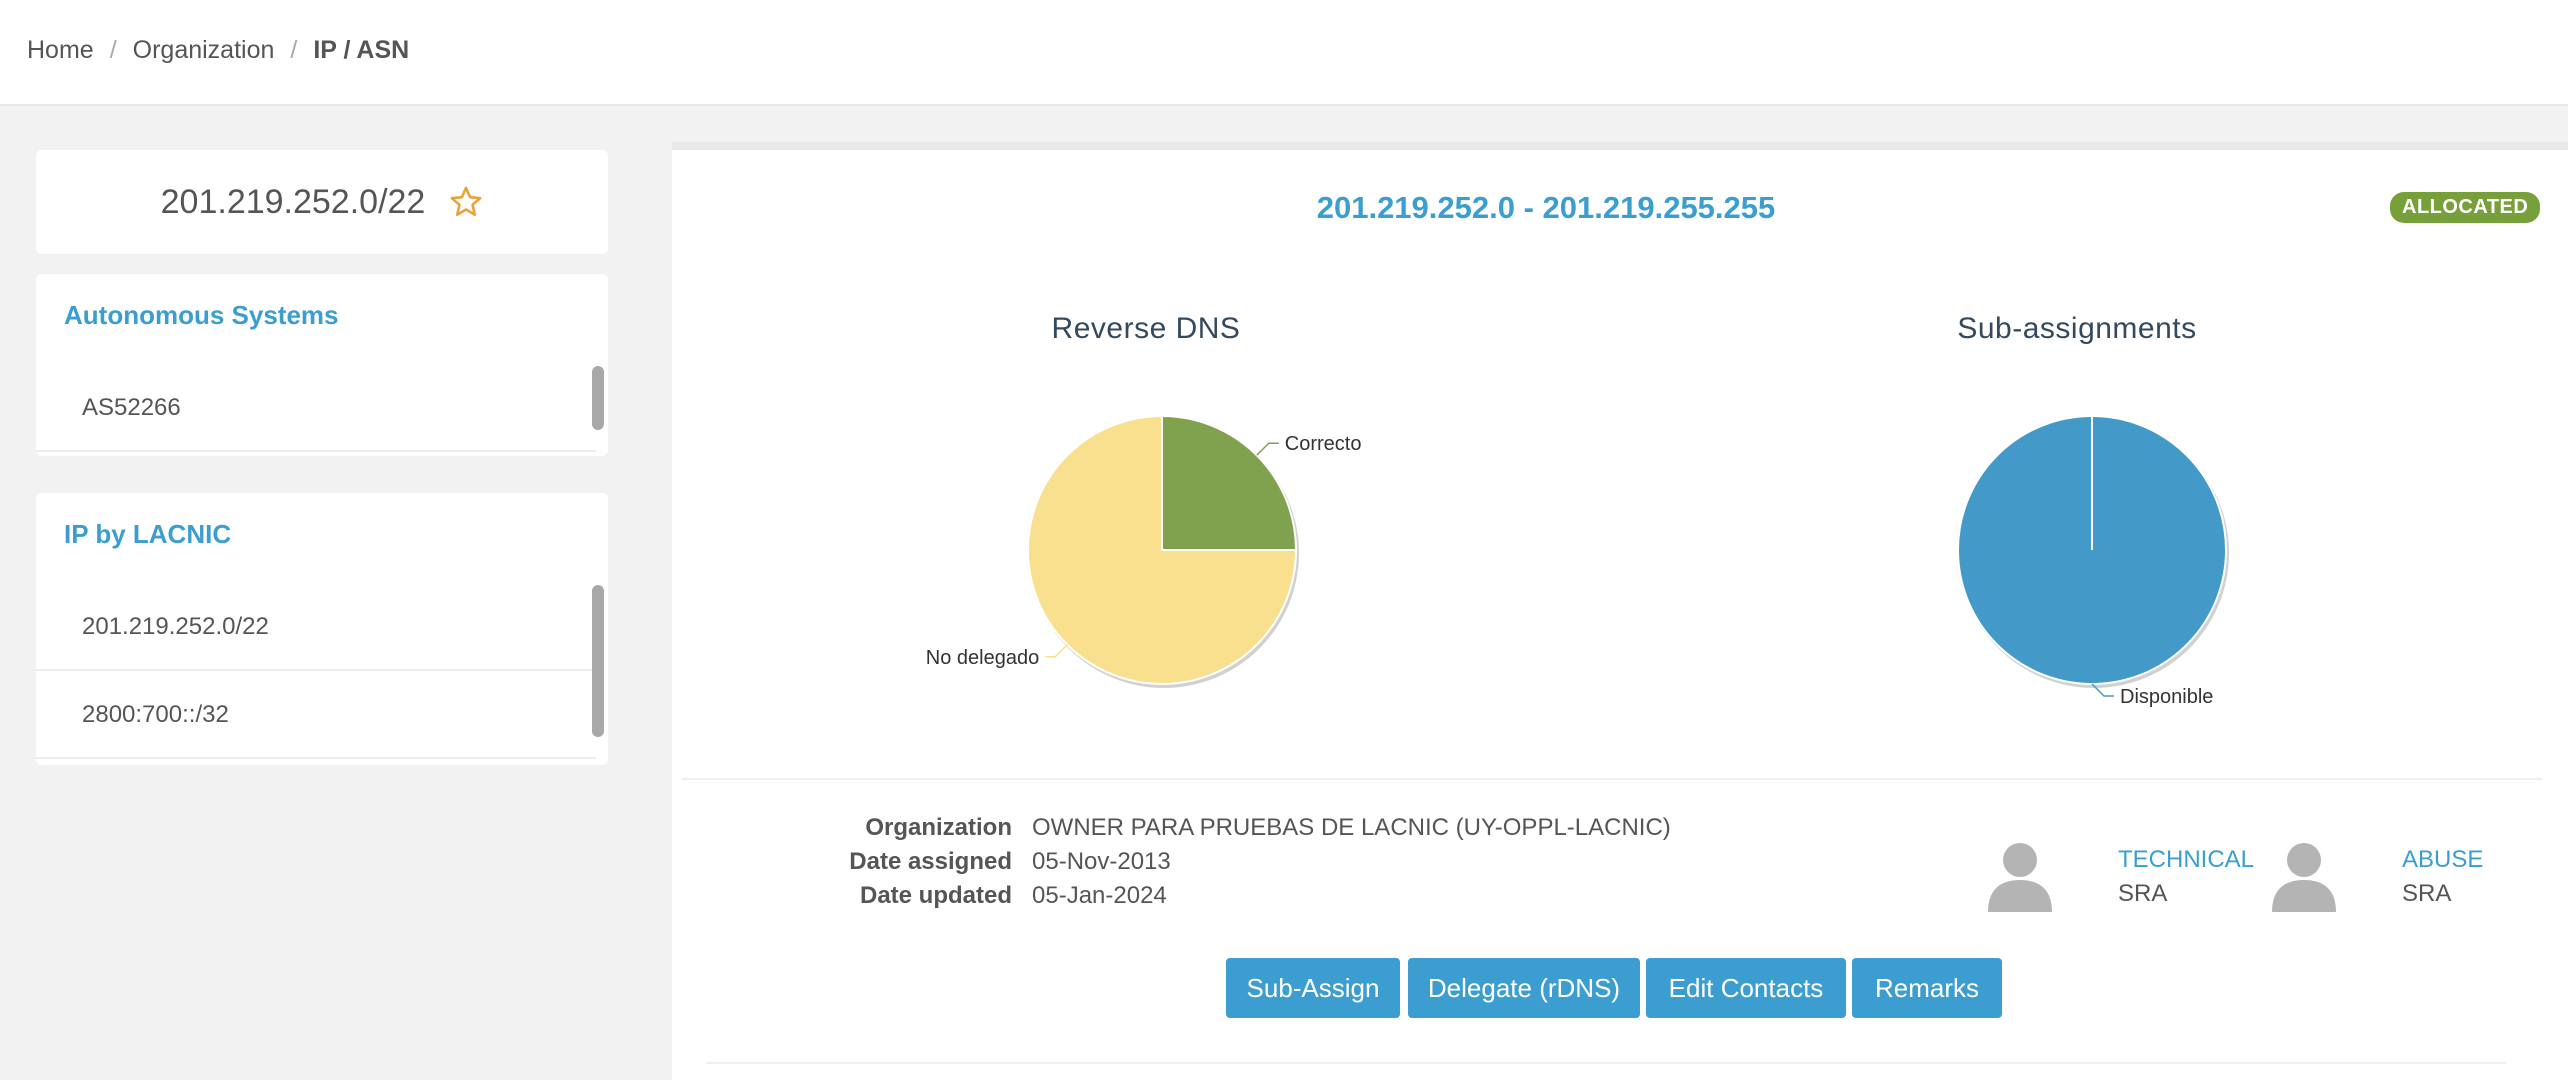  I want to click on ip-range-title: 201.219.252.0 - 201.219.255.255, so click(1546, 207).